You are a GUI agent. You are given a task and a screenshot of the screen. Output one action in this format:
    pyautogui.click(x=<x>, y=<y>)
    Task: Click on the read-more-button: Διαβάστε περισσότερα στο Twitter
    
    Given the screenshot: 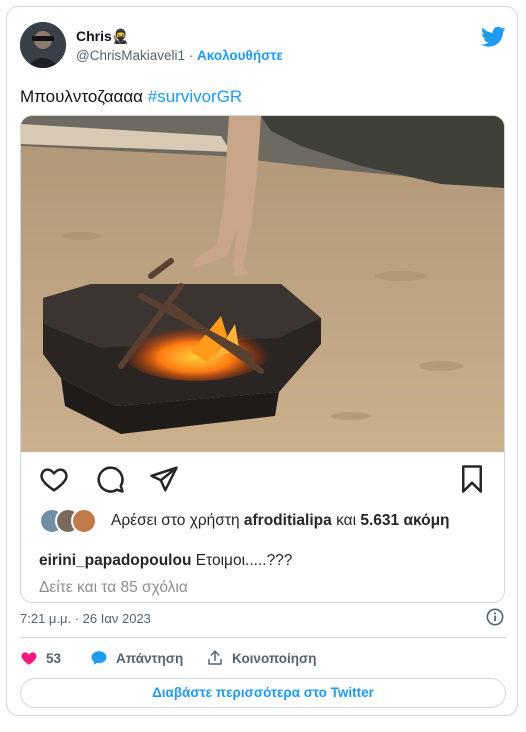 What is the action you would take?
    pyautogui.click(x=263, y=693)
    